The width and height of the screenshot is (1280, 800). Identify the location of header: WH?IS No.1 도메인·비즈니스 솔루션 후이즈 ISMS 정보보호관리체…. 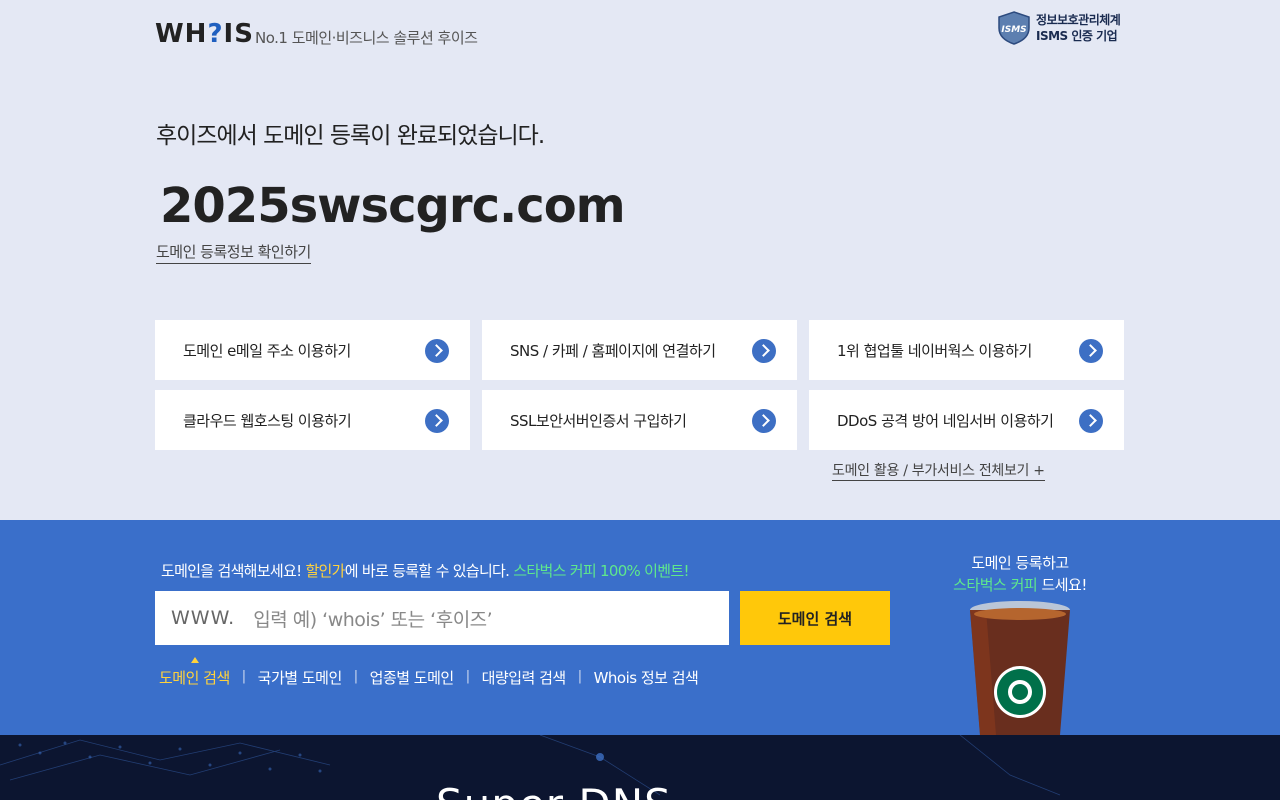
(640, 35).